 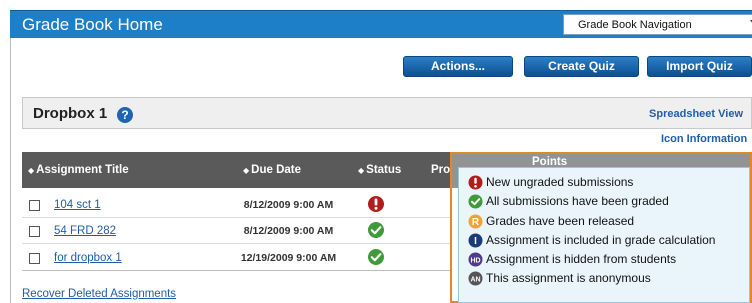 I want to click on help-icon: ?, so click(x=125, y=115).